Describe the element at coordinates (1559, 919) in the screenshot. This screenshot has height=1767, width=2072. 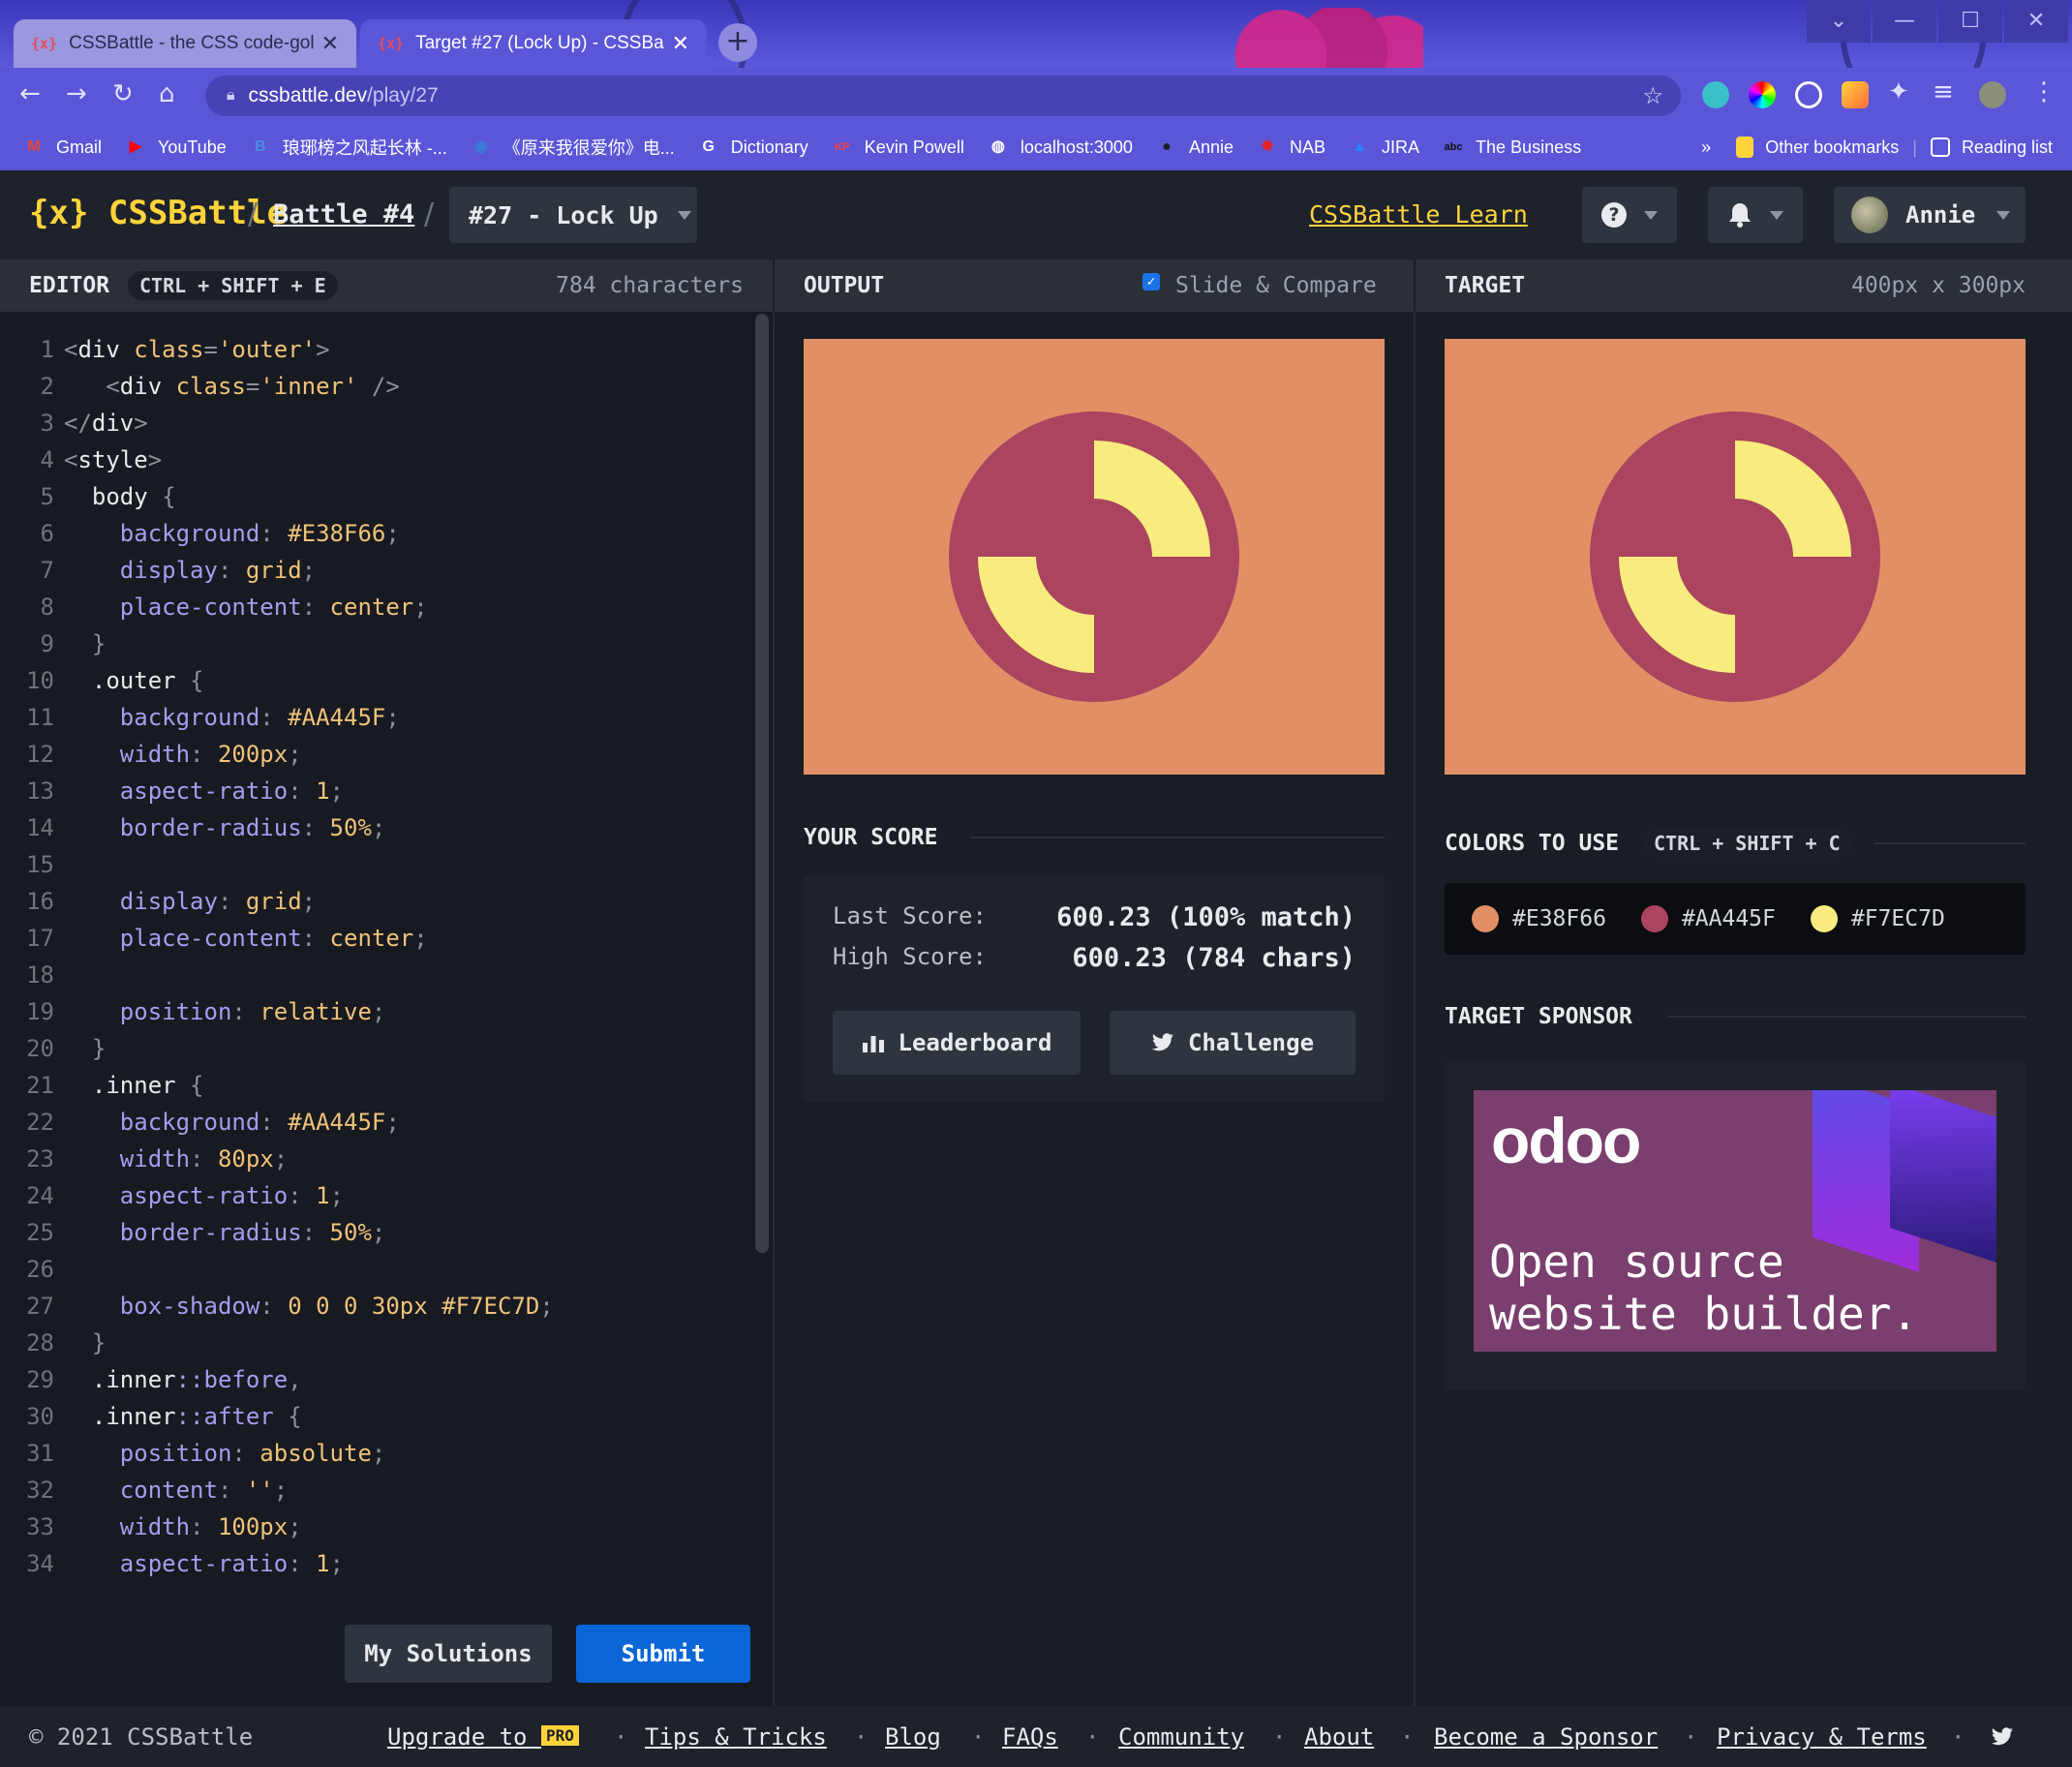
I see `color-hex: #E38F66` at that location.